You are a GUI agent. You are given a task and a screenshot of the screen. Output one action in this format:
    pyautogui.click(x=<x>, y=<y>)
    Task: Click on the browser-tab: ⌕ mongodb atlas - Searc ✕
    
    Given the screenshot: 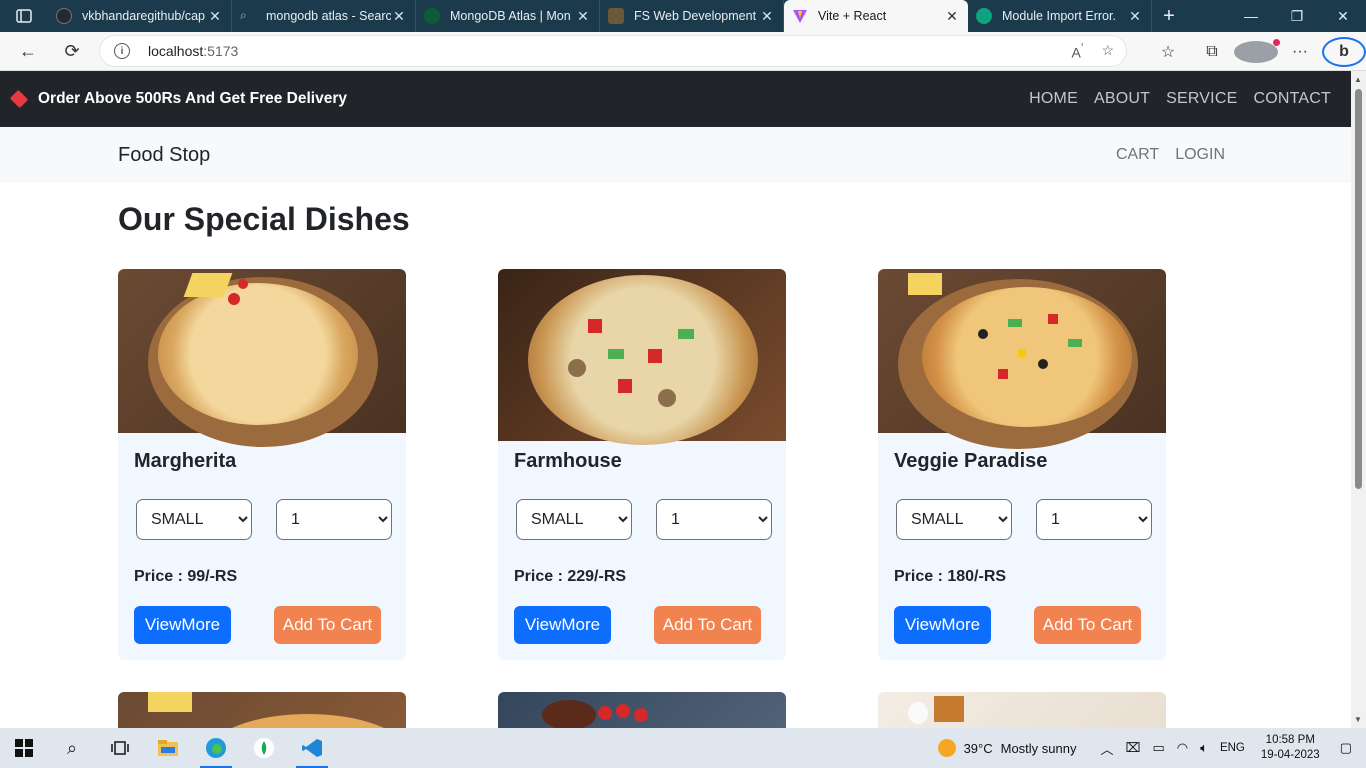 What is the action you would take?
    pyautogui.click(x=324, y=16)
    